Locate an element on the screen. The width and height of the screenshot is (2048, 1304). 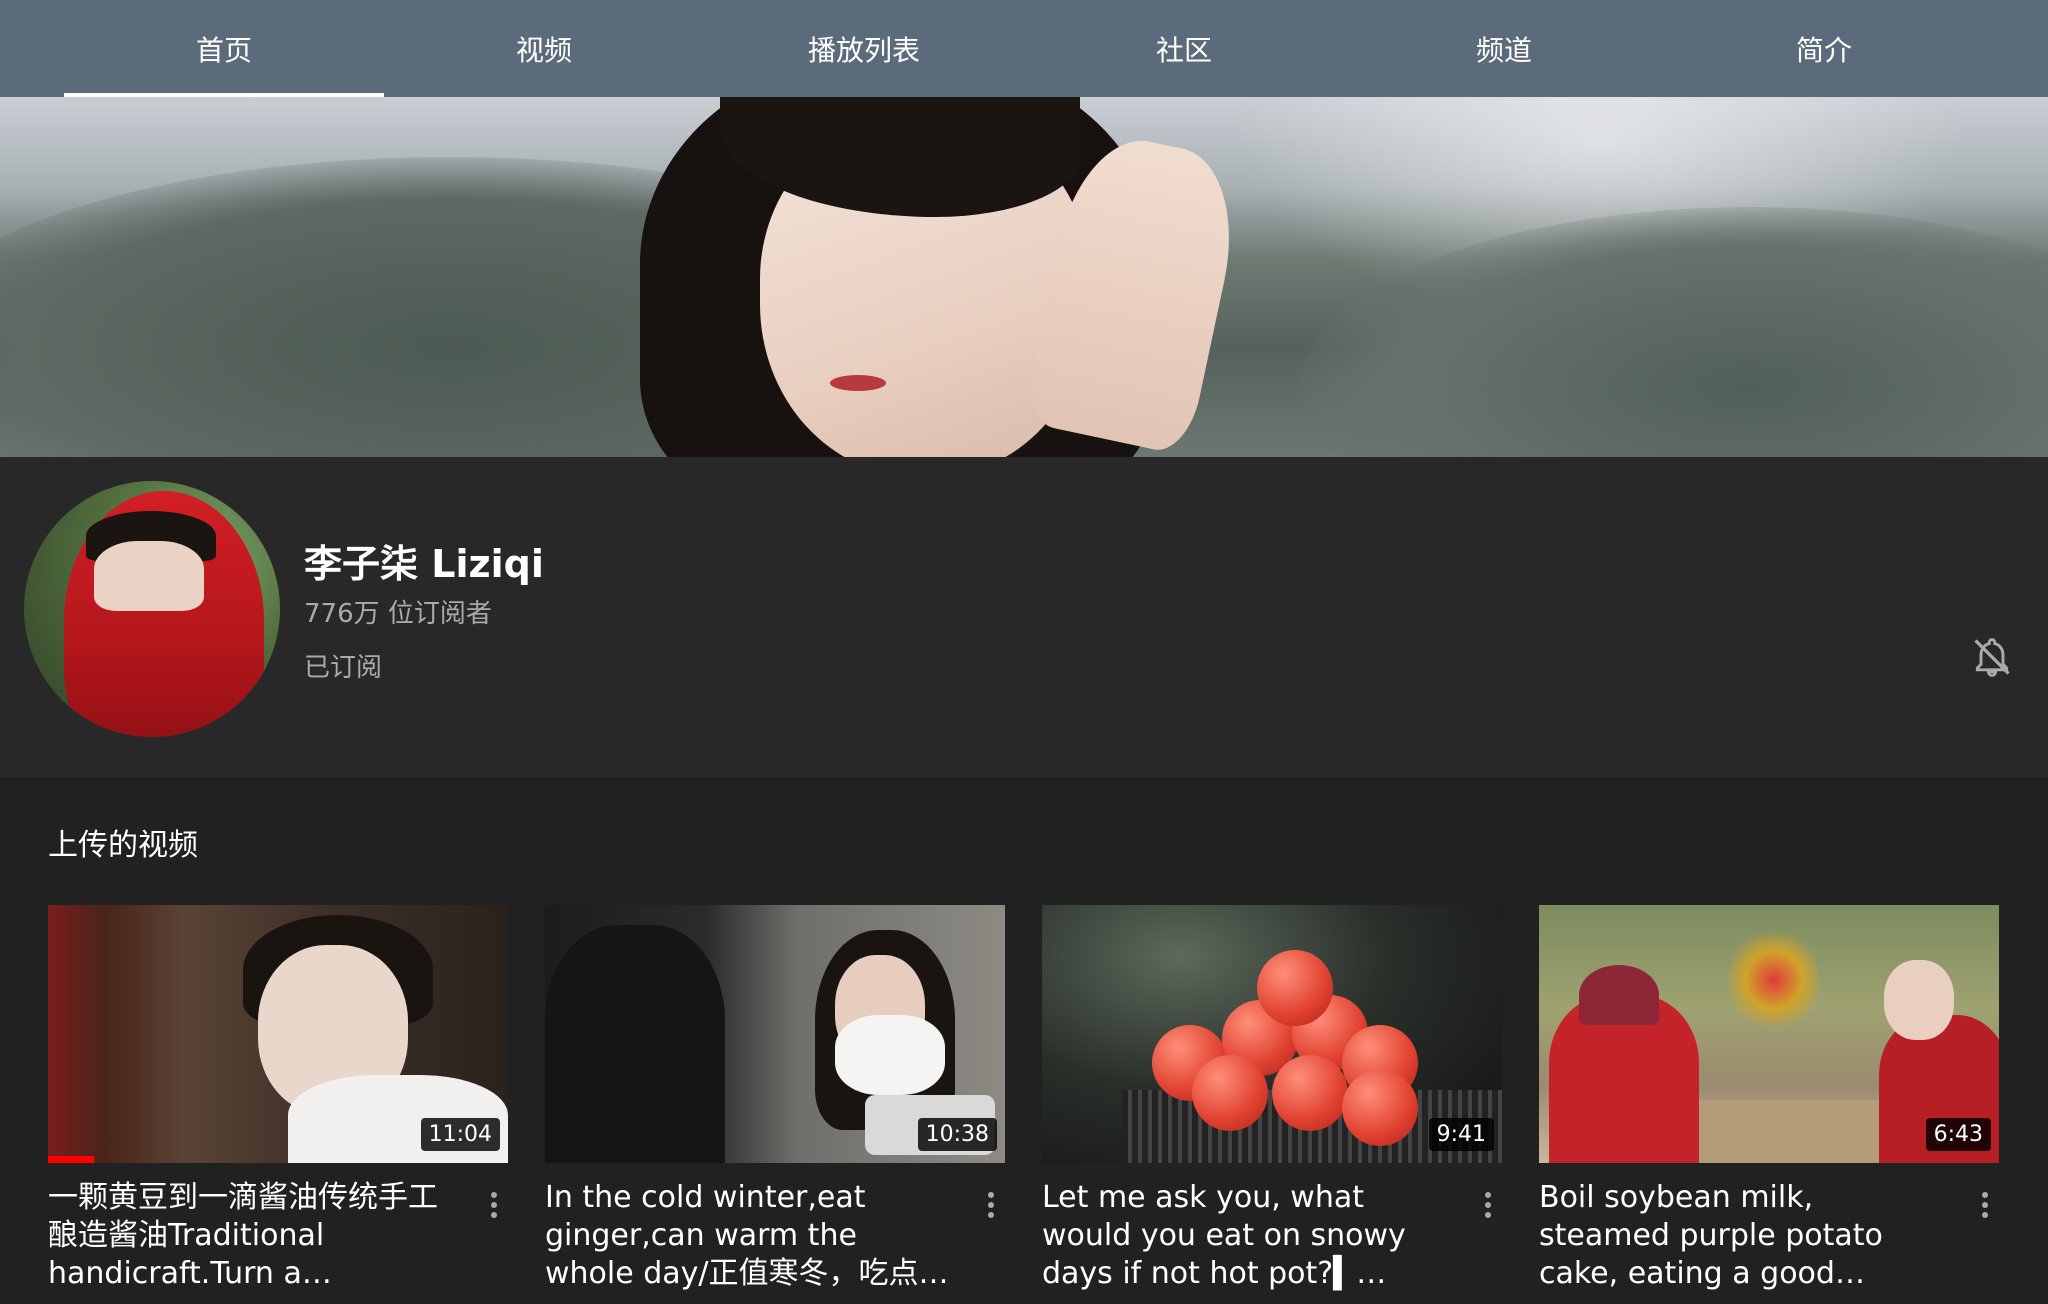
watch-progress-bar is located at coordinates (71, 1159).